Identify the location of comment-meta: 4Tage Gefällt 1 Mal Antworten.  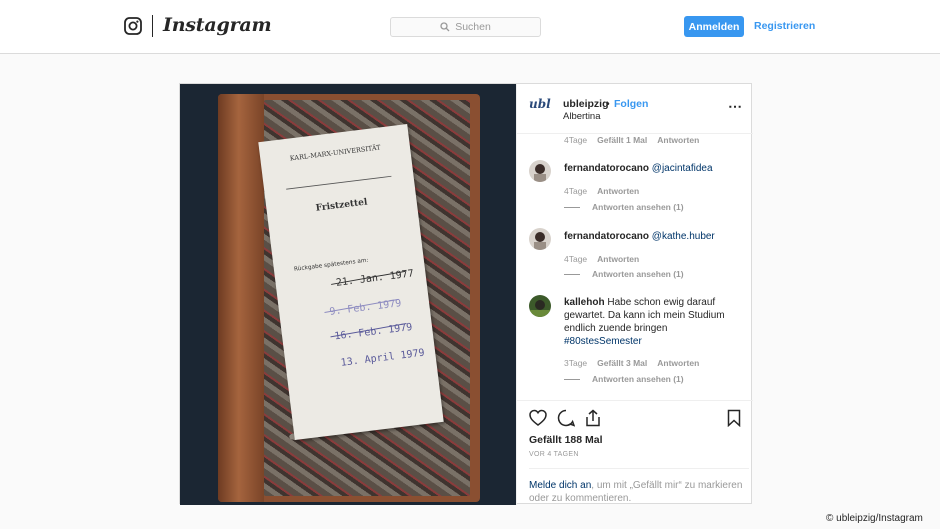
(636, 140).